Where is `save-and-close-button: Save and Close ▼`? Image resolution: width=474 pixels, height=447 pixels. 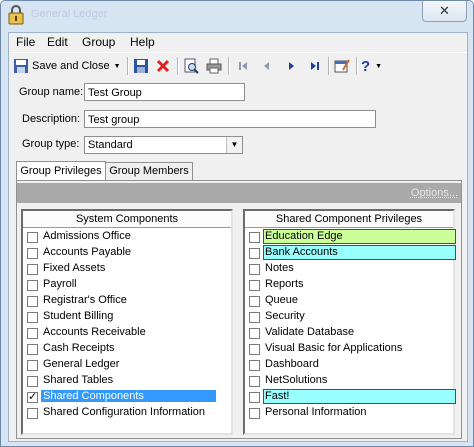 save-and-close-button: Save and Close ▼ is located at coordinates (68, 66).